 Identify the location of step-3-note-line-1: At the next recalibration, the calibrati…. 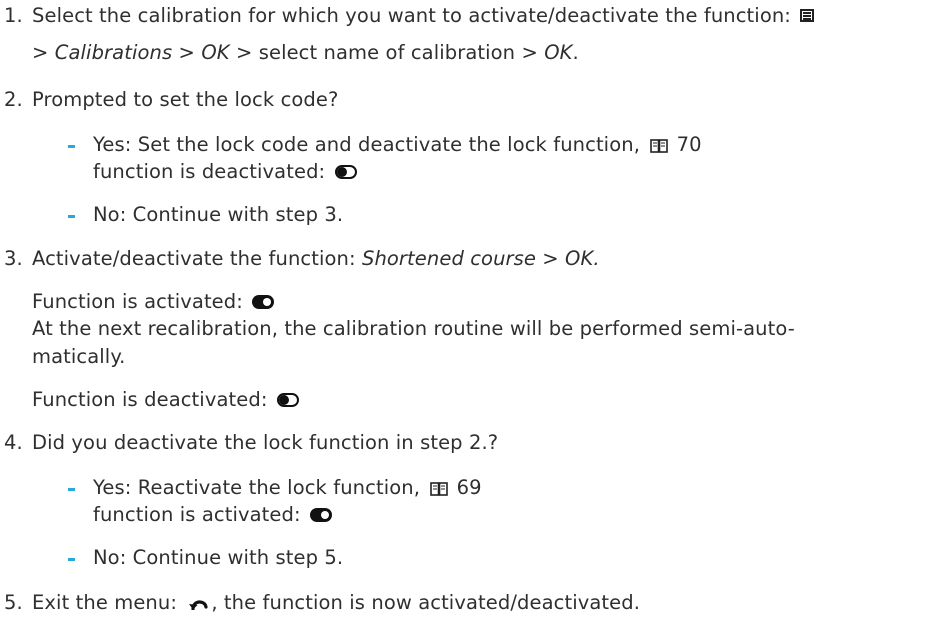
(413, 328).